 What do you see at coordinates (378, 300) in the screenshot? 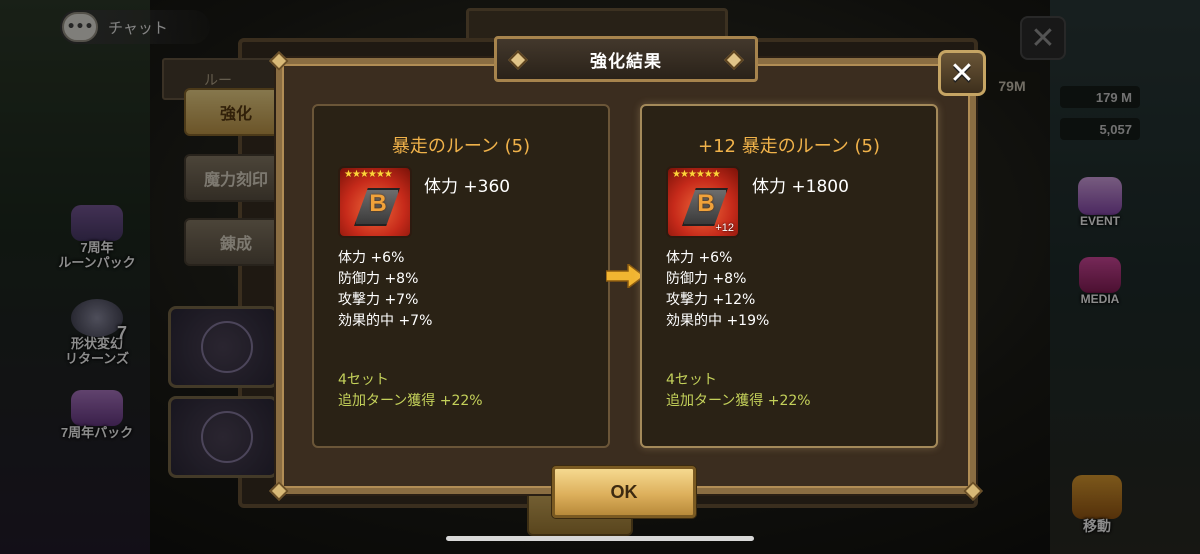
I see `substat-row: 攻撃力 +7%` at bounding box center [378, 300].